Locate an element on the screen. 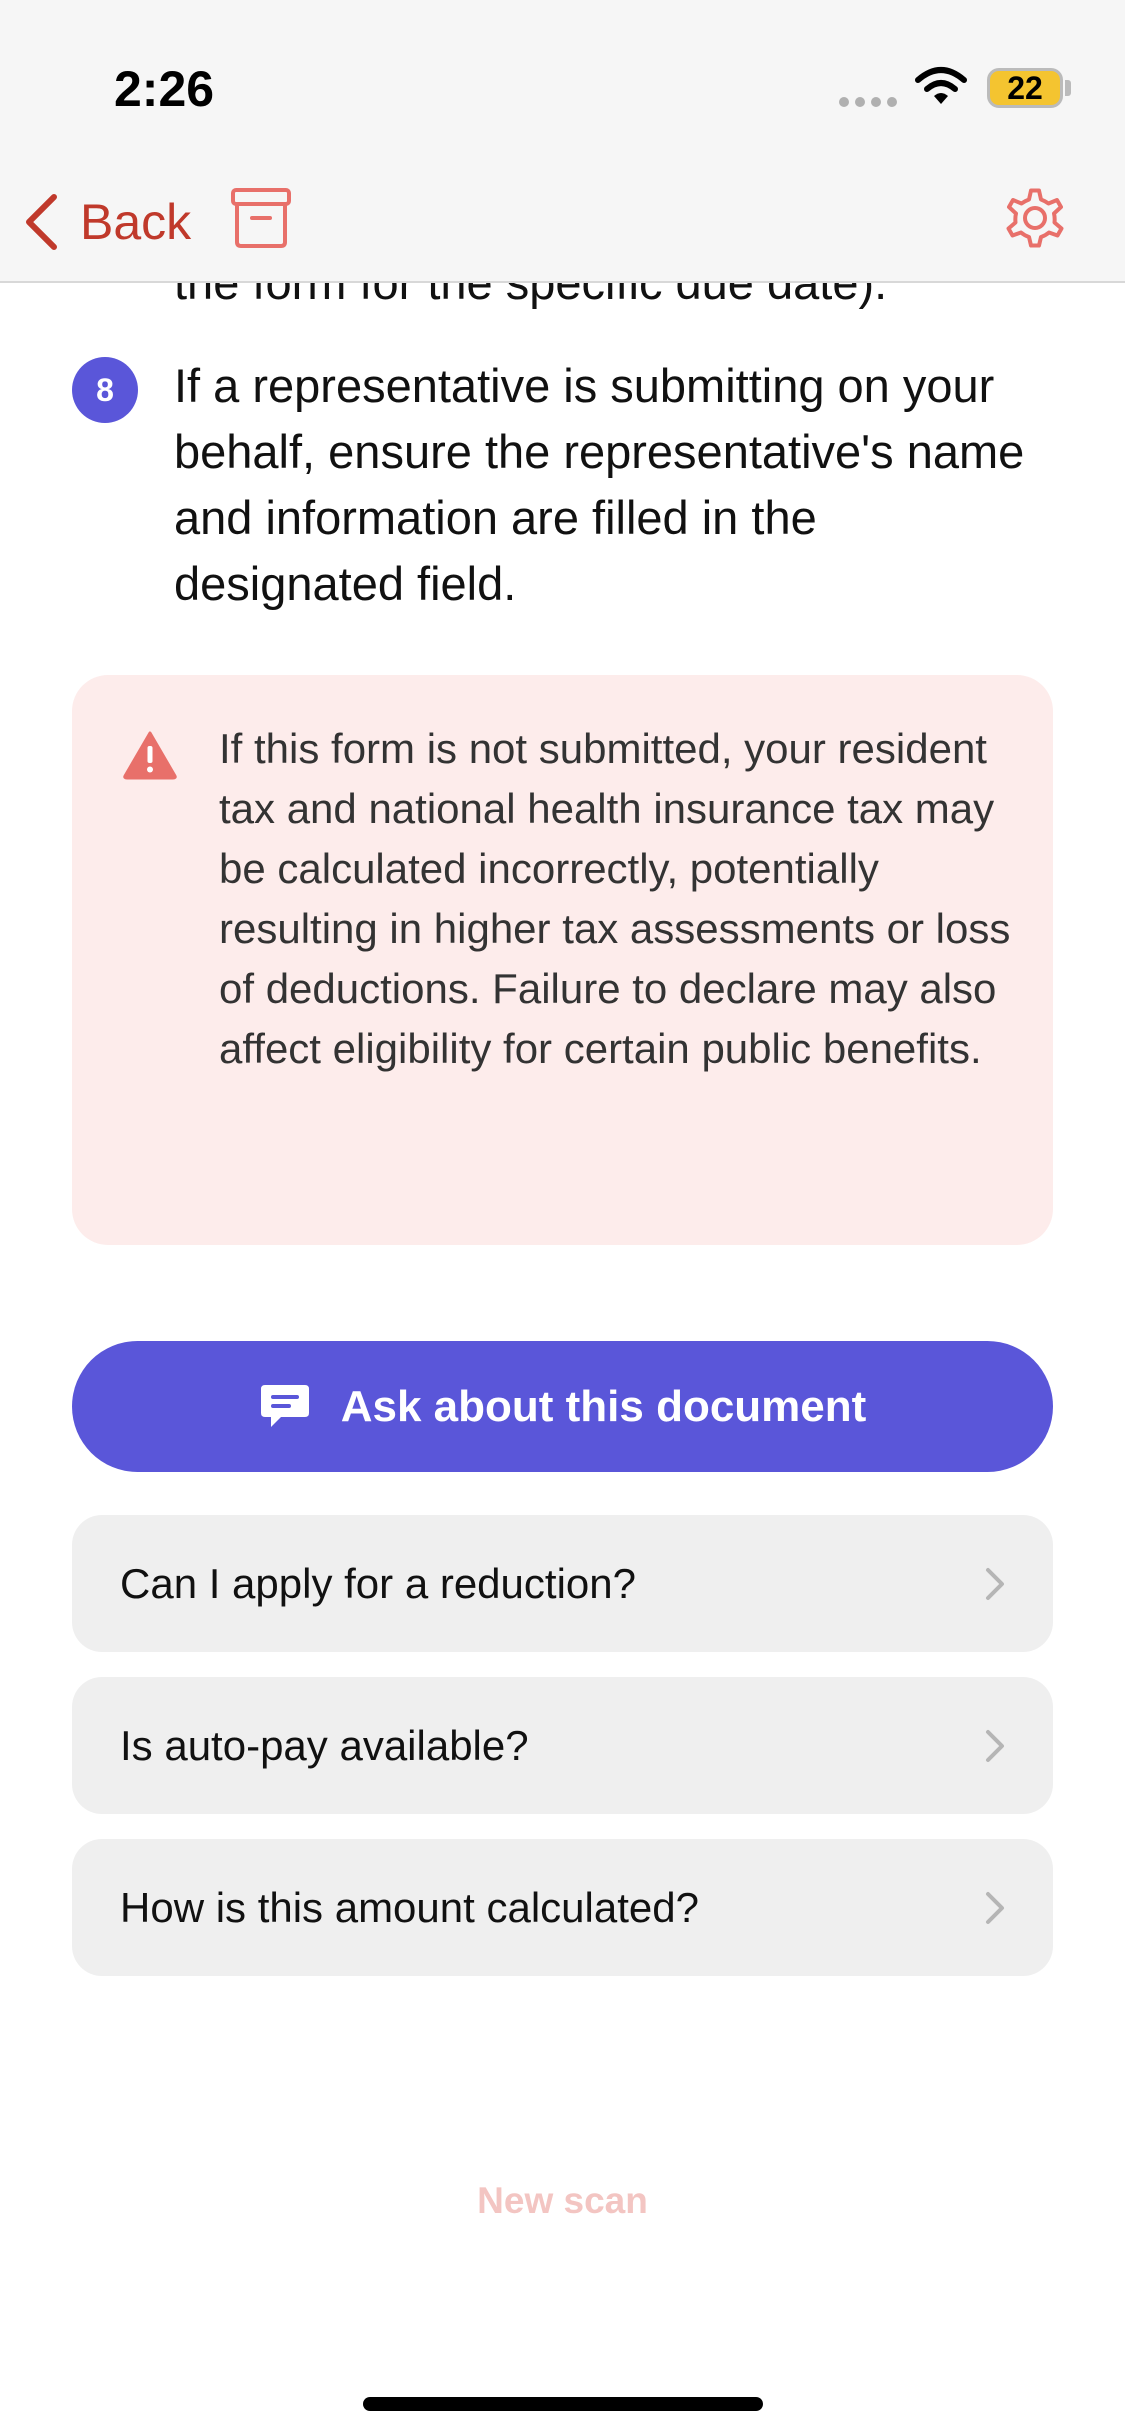 Image resolution: width=1125 pixels, height=2436 pixels. back-button: Back is located at coordinates (107, 222).